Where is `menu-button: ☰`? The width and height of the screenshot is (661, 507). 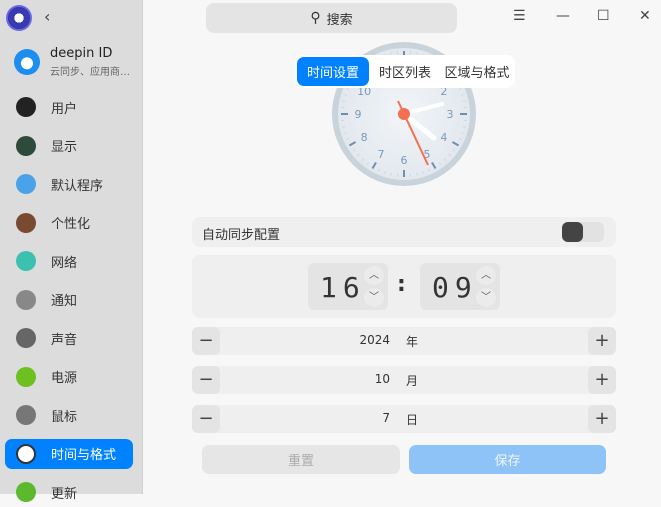
menu-button: ☰ is located at coordinates (519, 16).